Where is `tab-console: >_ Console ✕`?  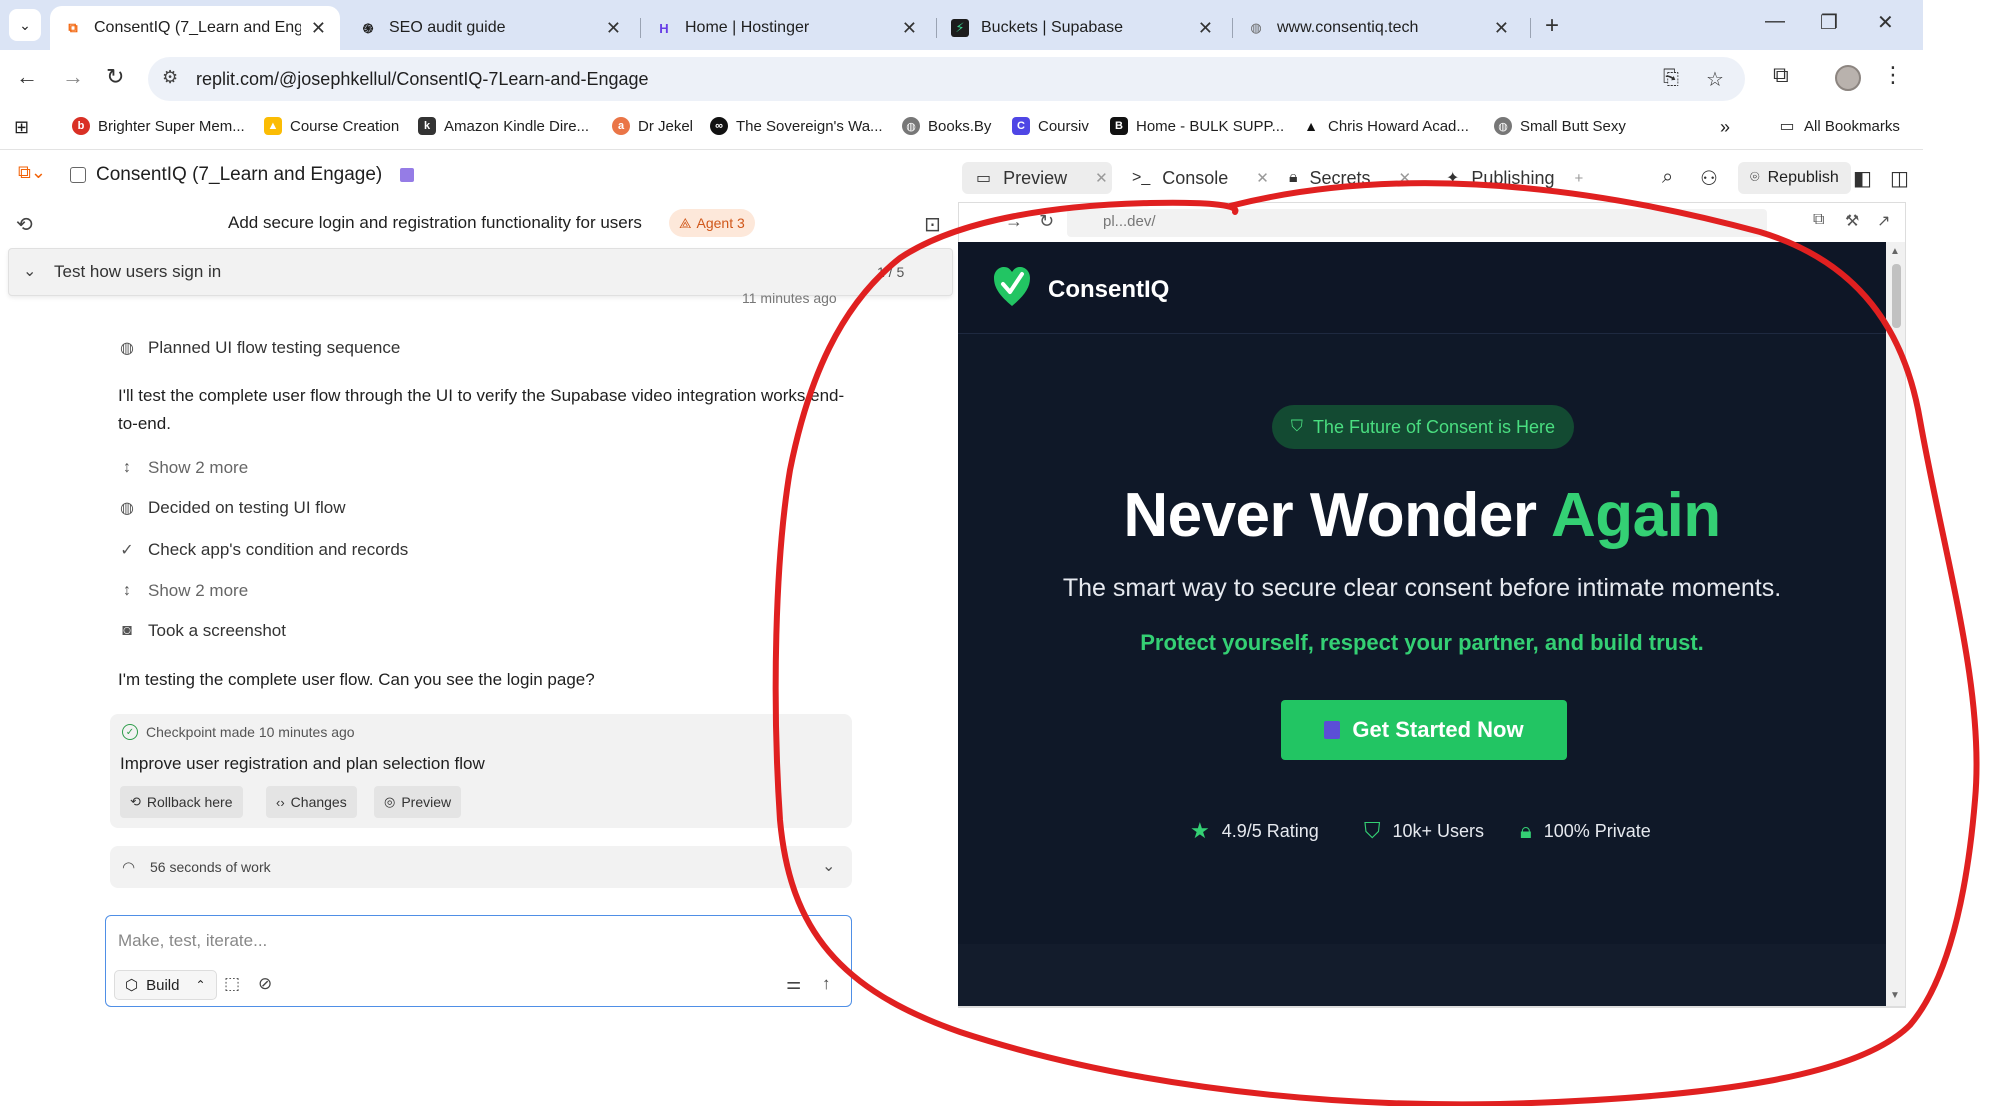
tab-console: >_ Console ✕ is located at coordinates (1193, 178).